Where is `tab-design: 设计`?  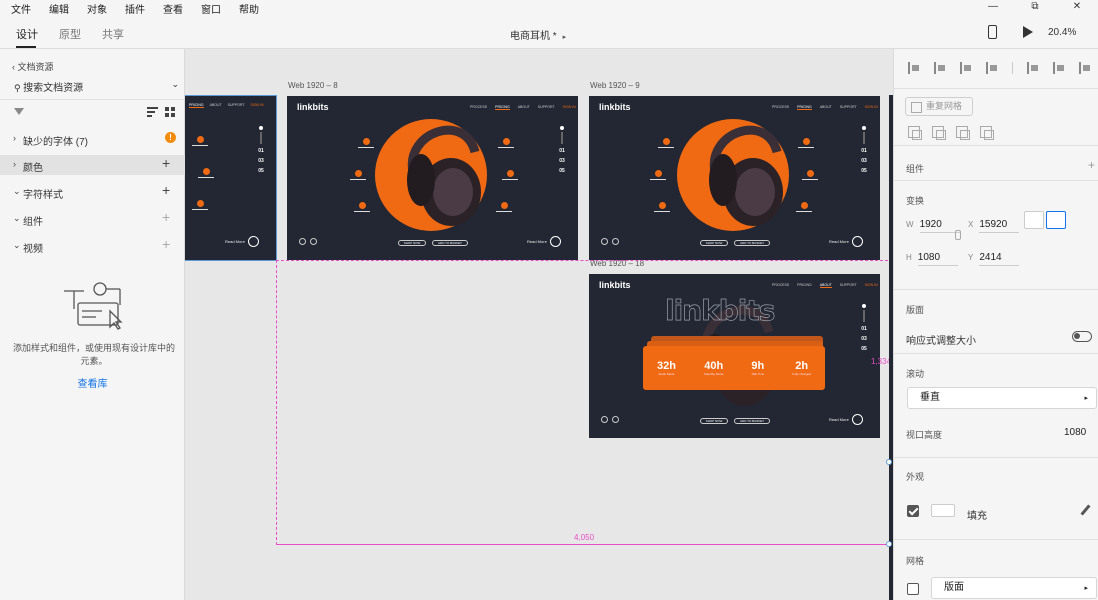 tab-design: 设计 is located at coordinates (27, 34).